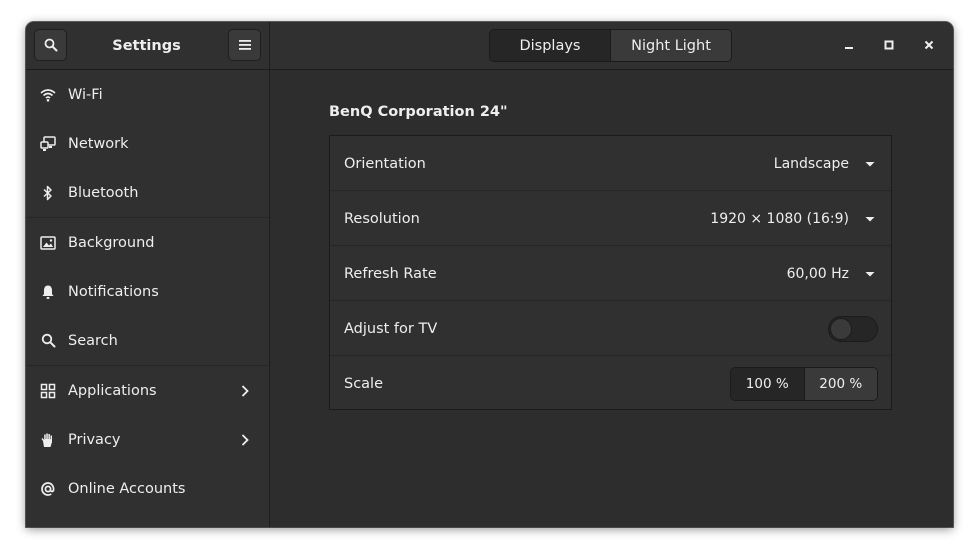  I want to click on scale-row: Scale 100 % 200 %, so click(610, 383).